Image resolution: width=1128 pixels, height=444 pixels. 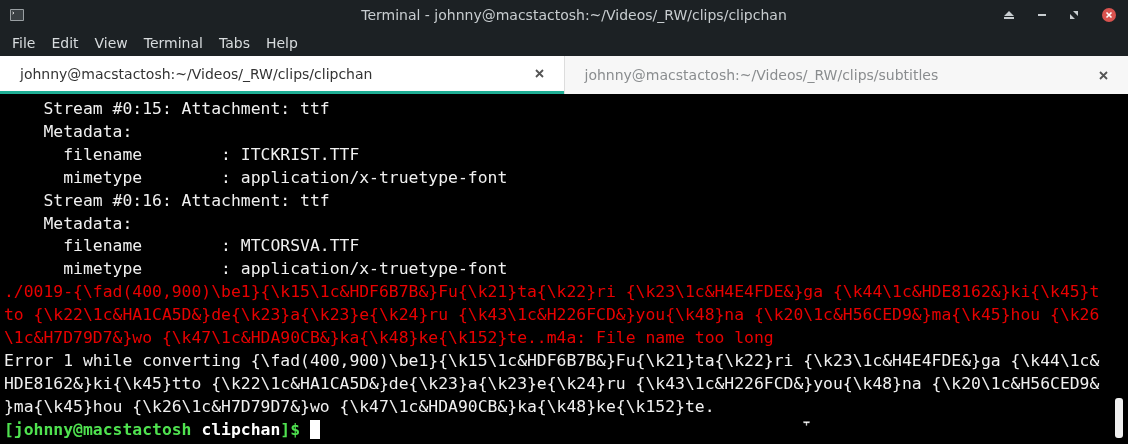 What do you see at coordinates (281, 43) in the screenshot?
I see `menu-item: Help` at bounding box center [281, 43].